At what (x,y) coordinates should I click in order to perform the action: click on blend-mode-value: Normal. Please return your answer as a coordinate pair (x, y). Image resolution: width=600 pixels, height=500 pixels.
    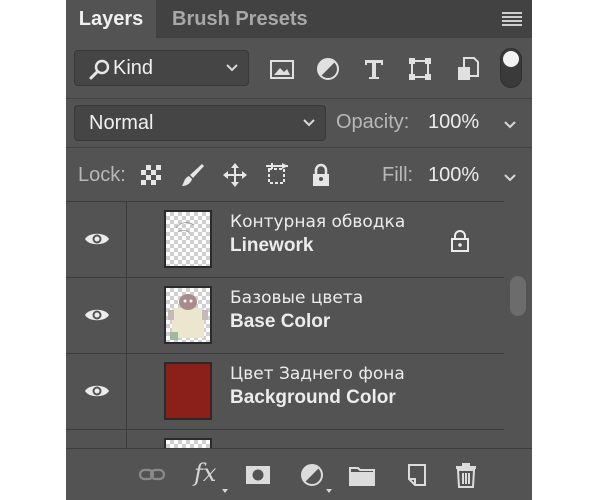
    Looking at the image, I should click on (121, 123).